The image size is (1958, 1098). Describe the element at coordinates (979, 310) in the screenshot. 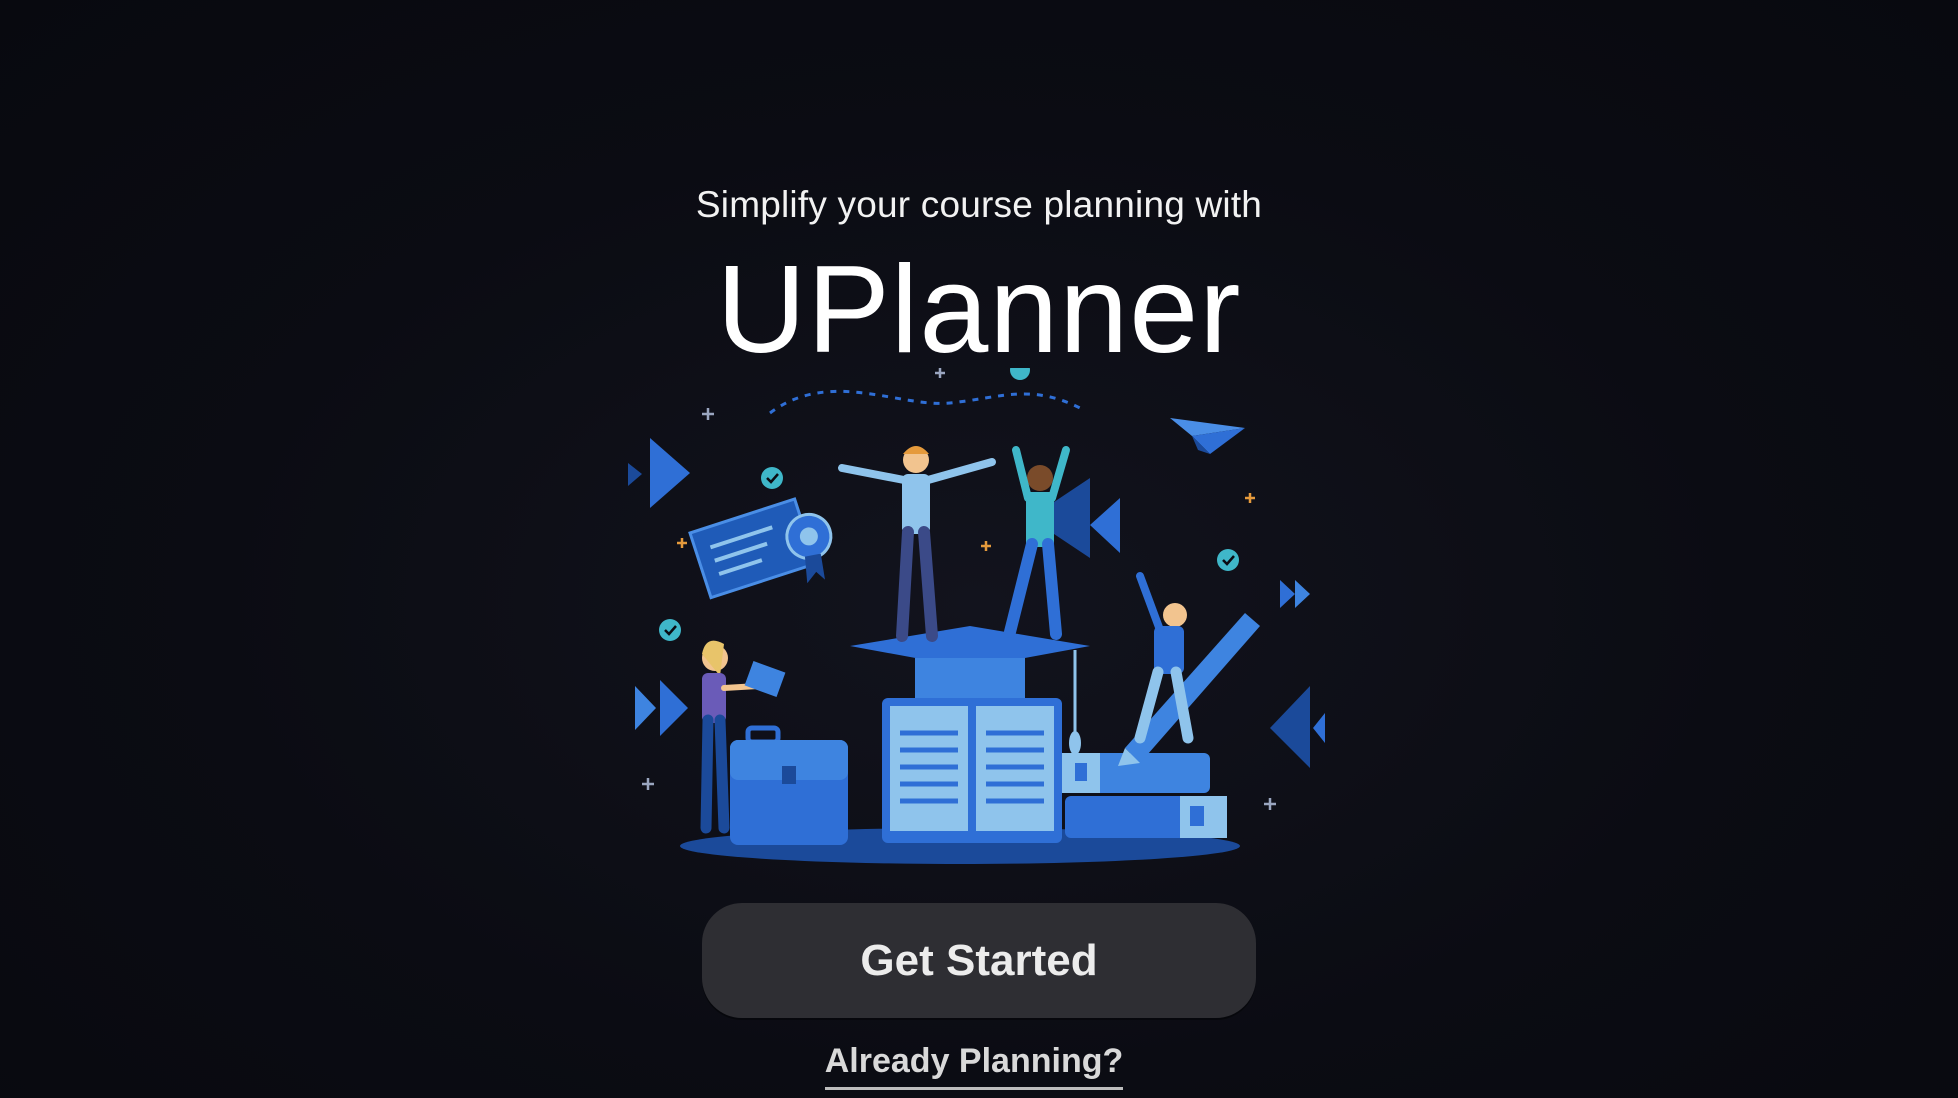

I see `app-brand-title: UPlanner` at that location.